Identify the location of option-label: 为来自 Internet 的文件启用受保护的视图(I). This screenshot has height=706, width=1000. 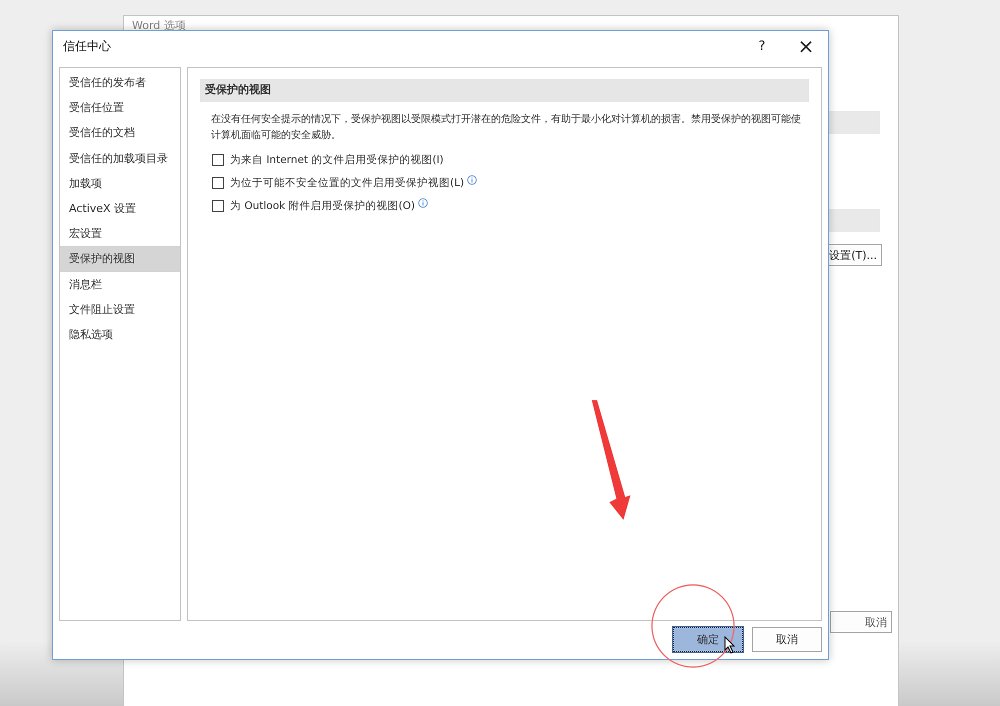
(337, 159).